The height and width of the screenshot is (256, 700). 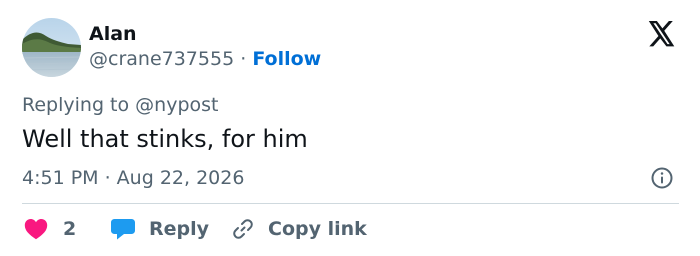 I want to click on info-icon, so click(x=662, y=178).